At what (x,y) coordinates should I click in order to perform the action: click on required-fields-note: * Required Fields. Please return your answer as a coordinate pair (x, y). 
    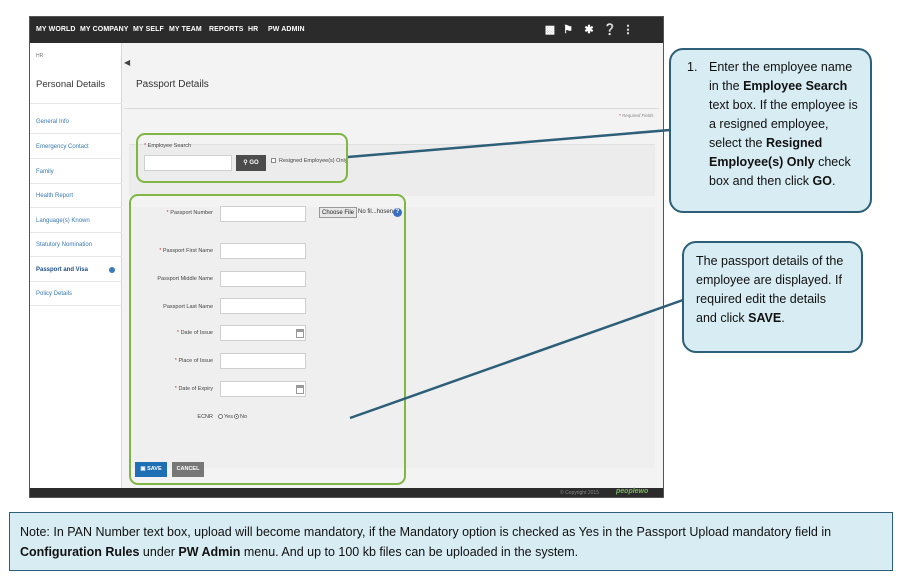
    Looking at the image, I should click on (636, 115).